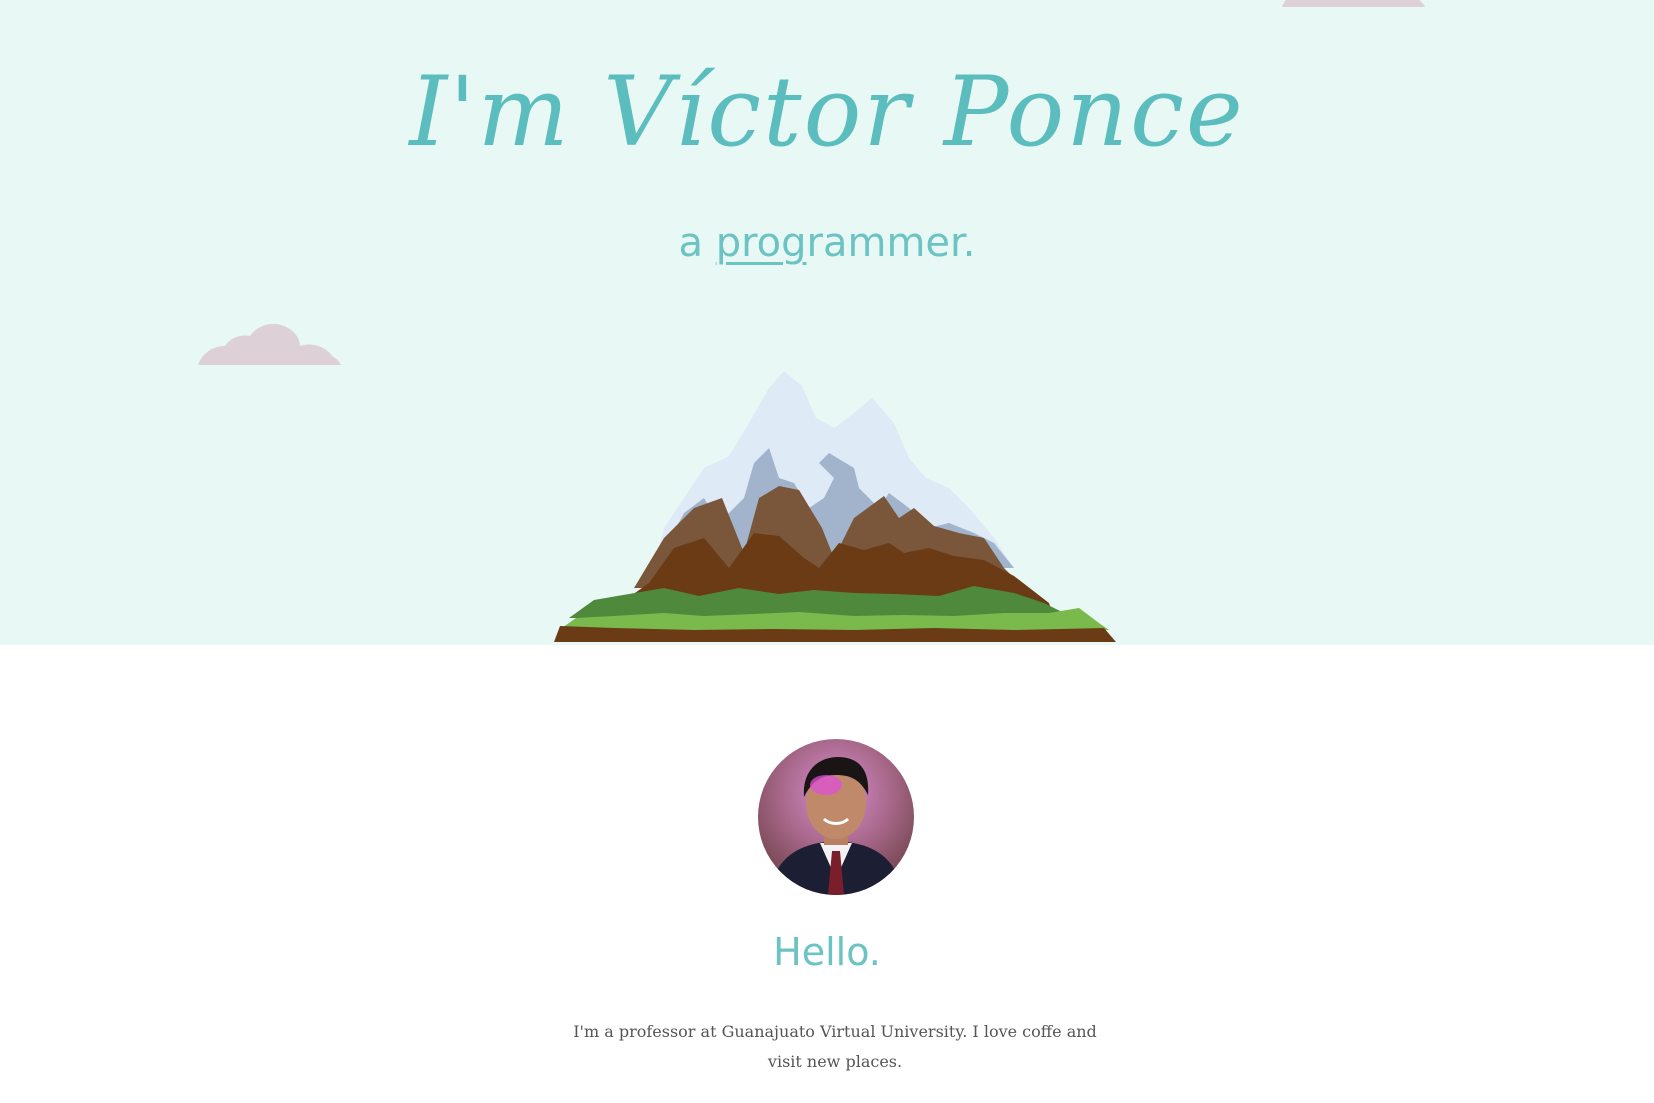 The height and width of the screenshot is (1103, 1654). Describe the element at coordinates (827, 112) in the screenshot. I see `page-title: I'm Víctor Ponce` at that location.